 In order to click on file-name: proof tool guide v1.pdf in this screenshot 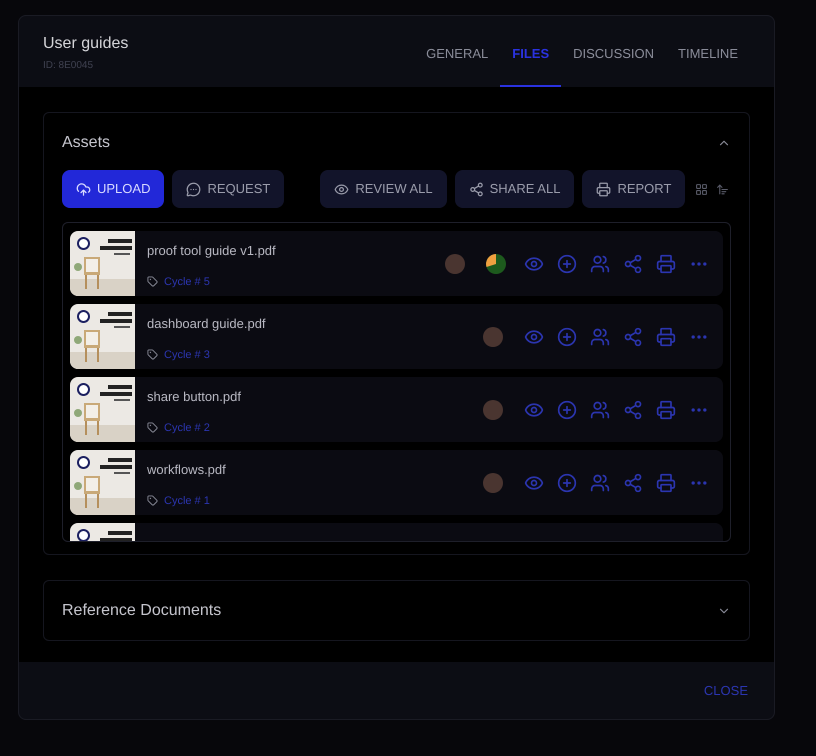, I will do `click(296, 250)`.